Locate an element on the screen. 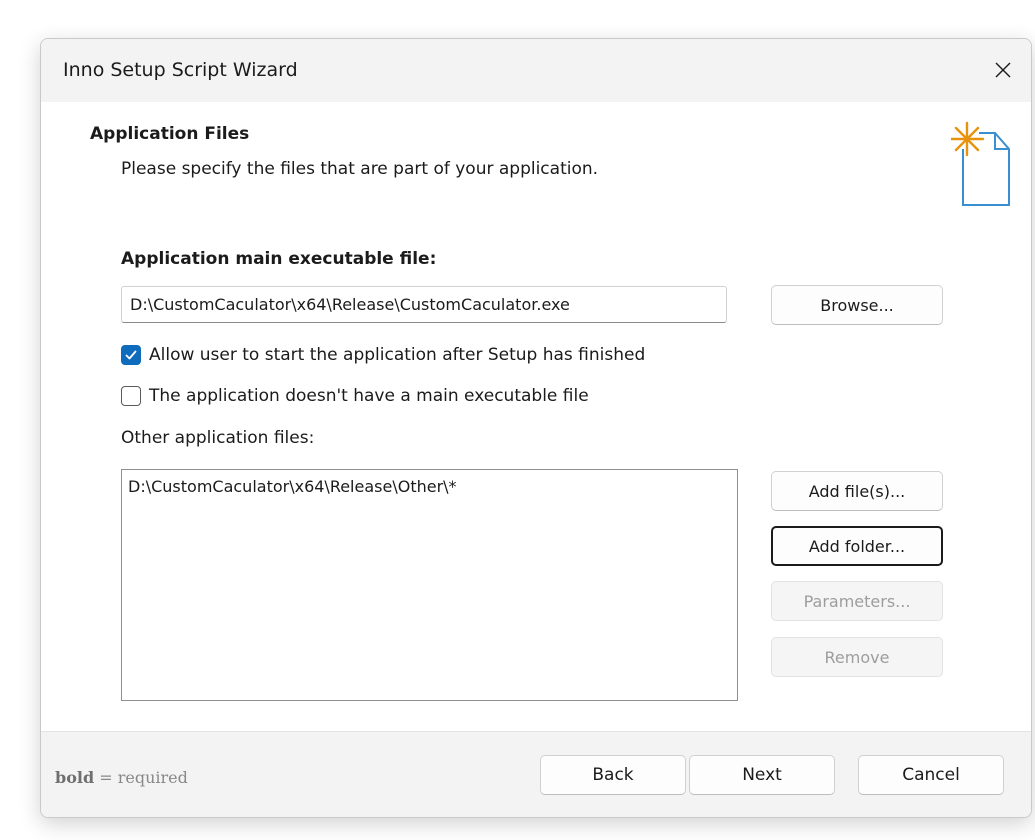 This screenshot has width=1035, height=840. legend-text: = required is located at coordinates (141, 777).